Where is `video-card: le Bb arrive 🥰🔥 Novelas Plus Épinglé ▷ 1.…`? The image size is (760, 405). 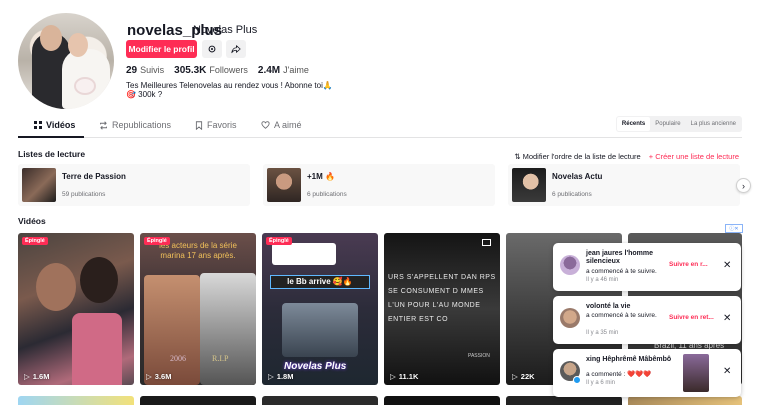
video-card: le Bb arrive 🥰🔥 Novelas Plus Épinglé ▷ 1.… is located at coordinates (320, 309).